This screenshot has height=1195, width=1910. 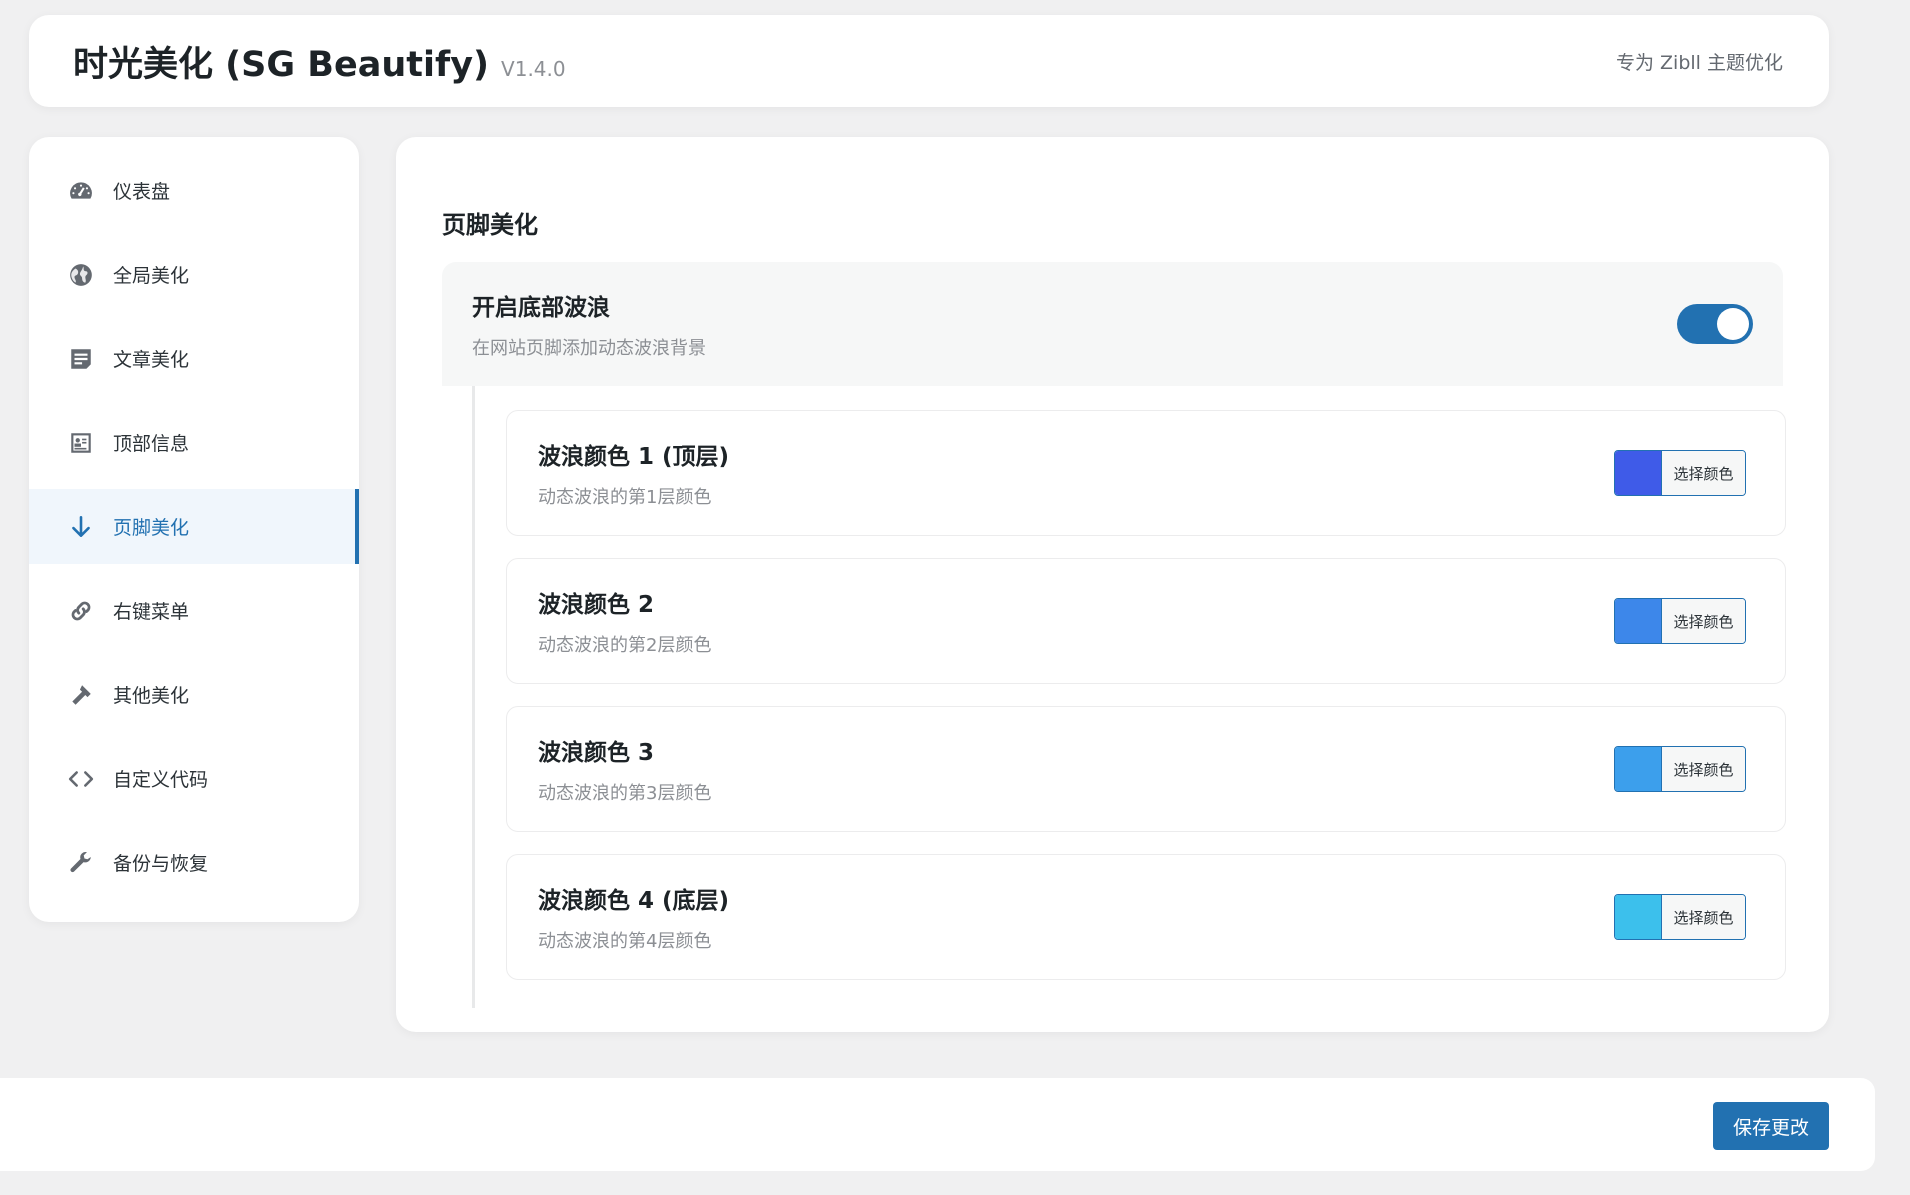 I want to click on wave-color-label: 波浪颜色 3, so click(x=596, y=753).